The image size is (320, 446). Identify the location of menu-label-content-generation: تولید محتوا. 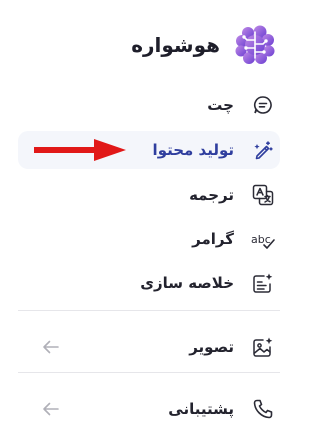
(193, 150).